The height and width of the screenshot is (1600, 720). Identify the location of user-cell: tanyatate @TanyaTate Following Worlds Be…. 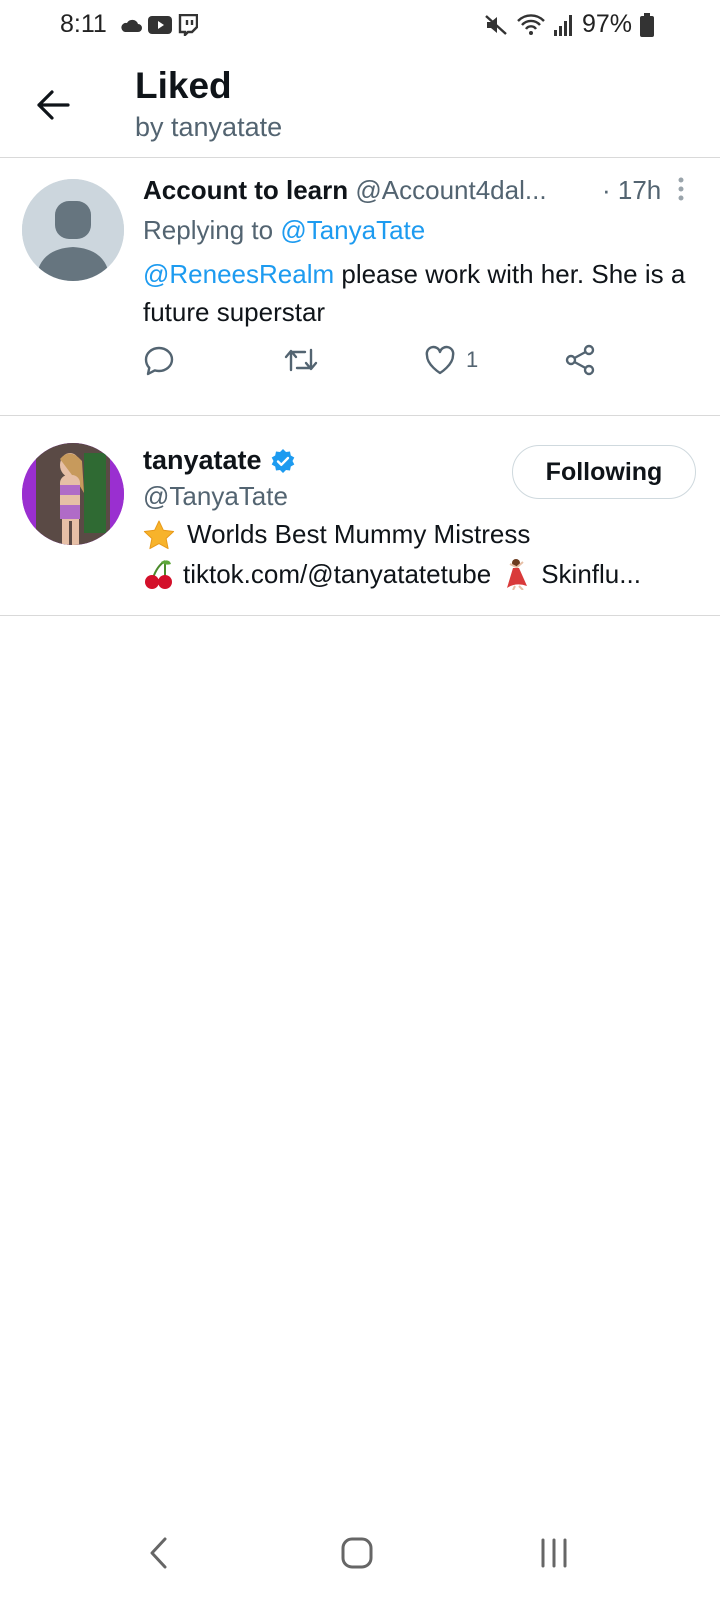
(360, 515).